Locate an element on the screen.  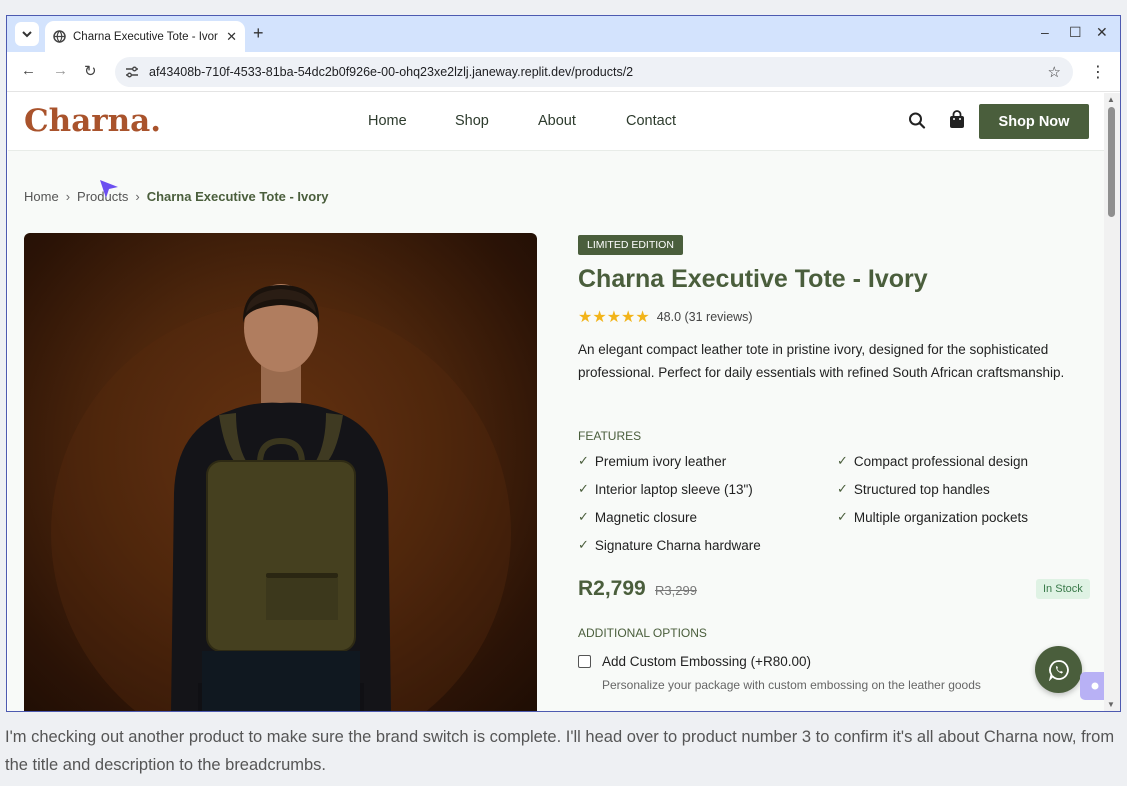
scroll-up-arrow-icon: ▲ is located at coordinates (1111, 99).